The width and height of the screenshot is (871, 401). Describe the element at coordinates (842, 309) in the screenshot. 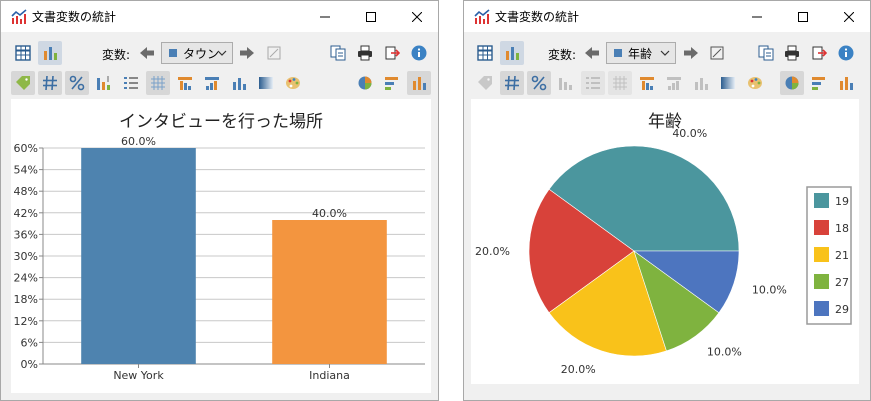

I see `legend-label: 29` at that location.